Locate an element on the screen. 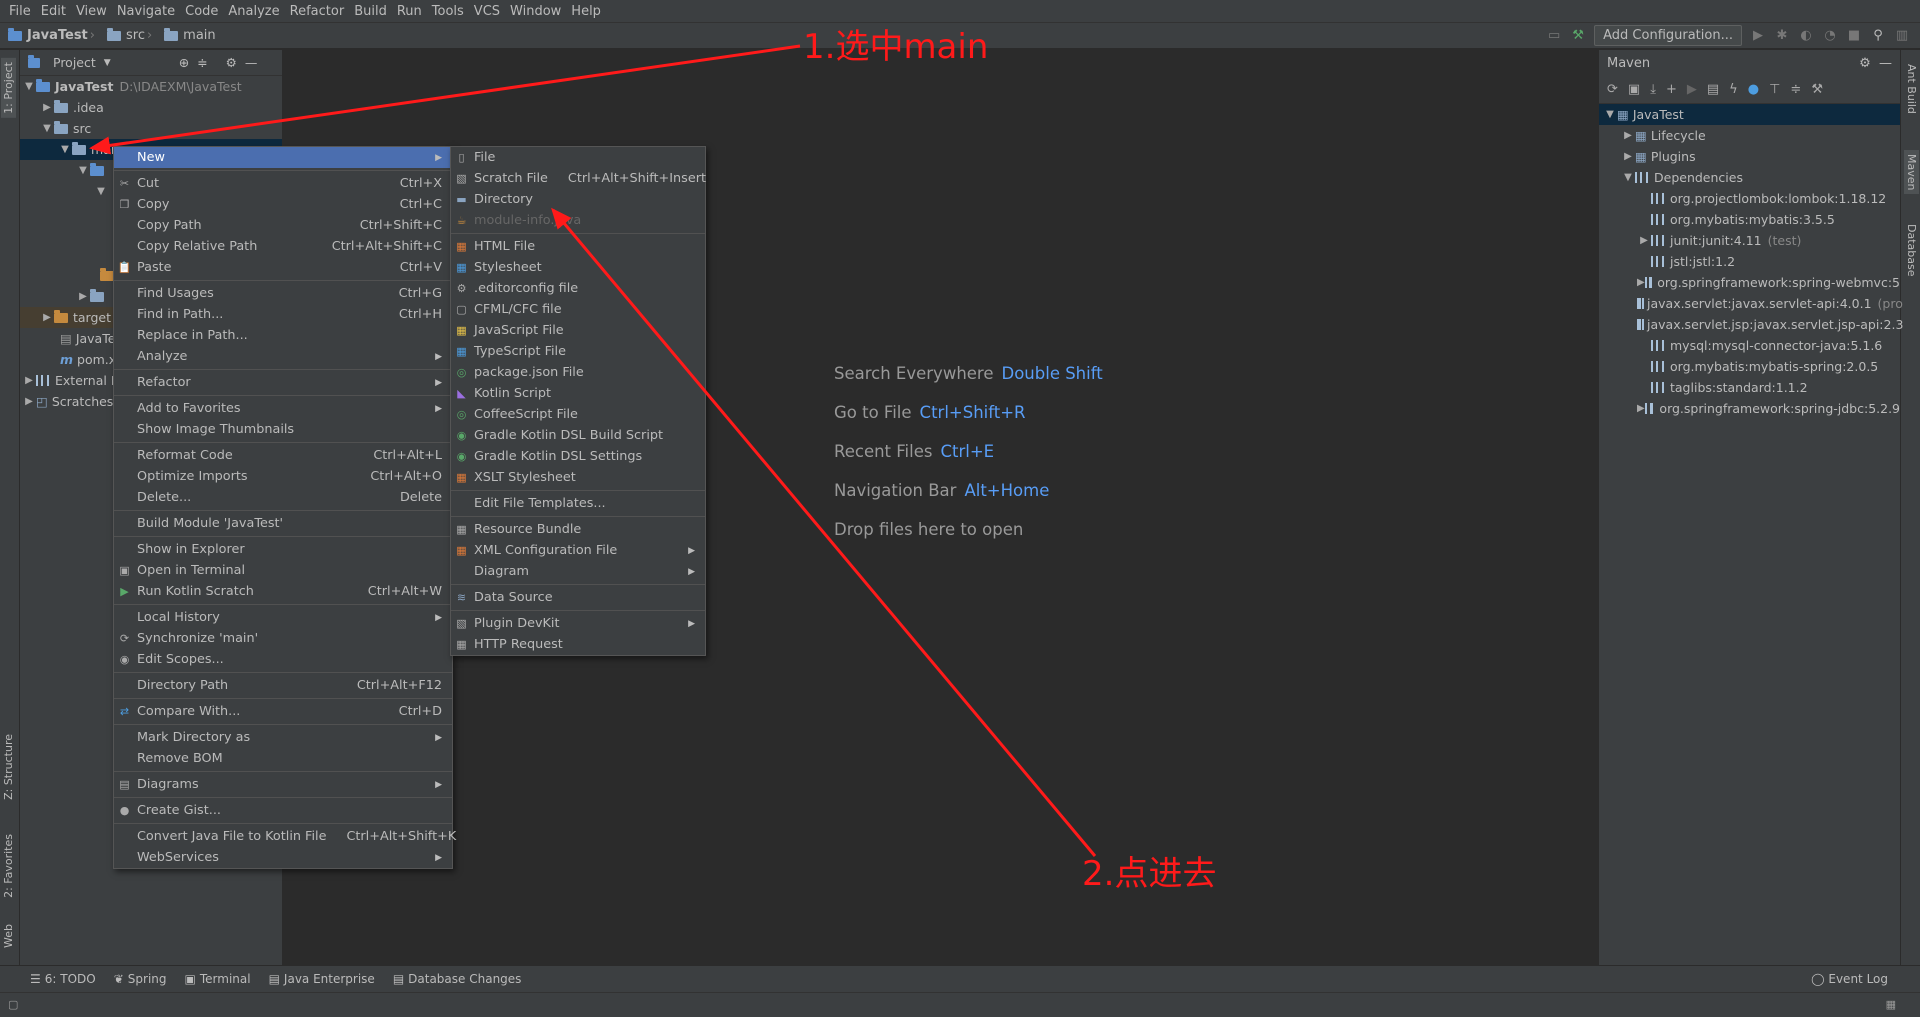 This screenshot has width=1920, height=1017. breadcrumb-project: JavaTest › is located at coordinates (53, 35).